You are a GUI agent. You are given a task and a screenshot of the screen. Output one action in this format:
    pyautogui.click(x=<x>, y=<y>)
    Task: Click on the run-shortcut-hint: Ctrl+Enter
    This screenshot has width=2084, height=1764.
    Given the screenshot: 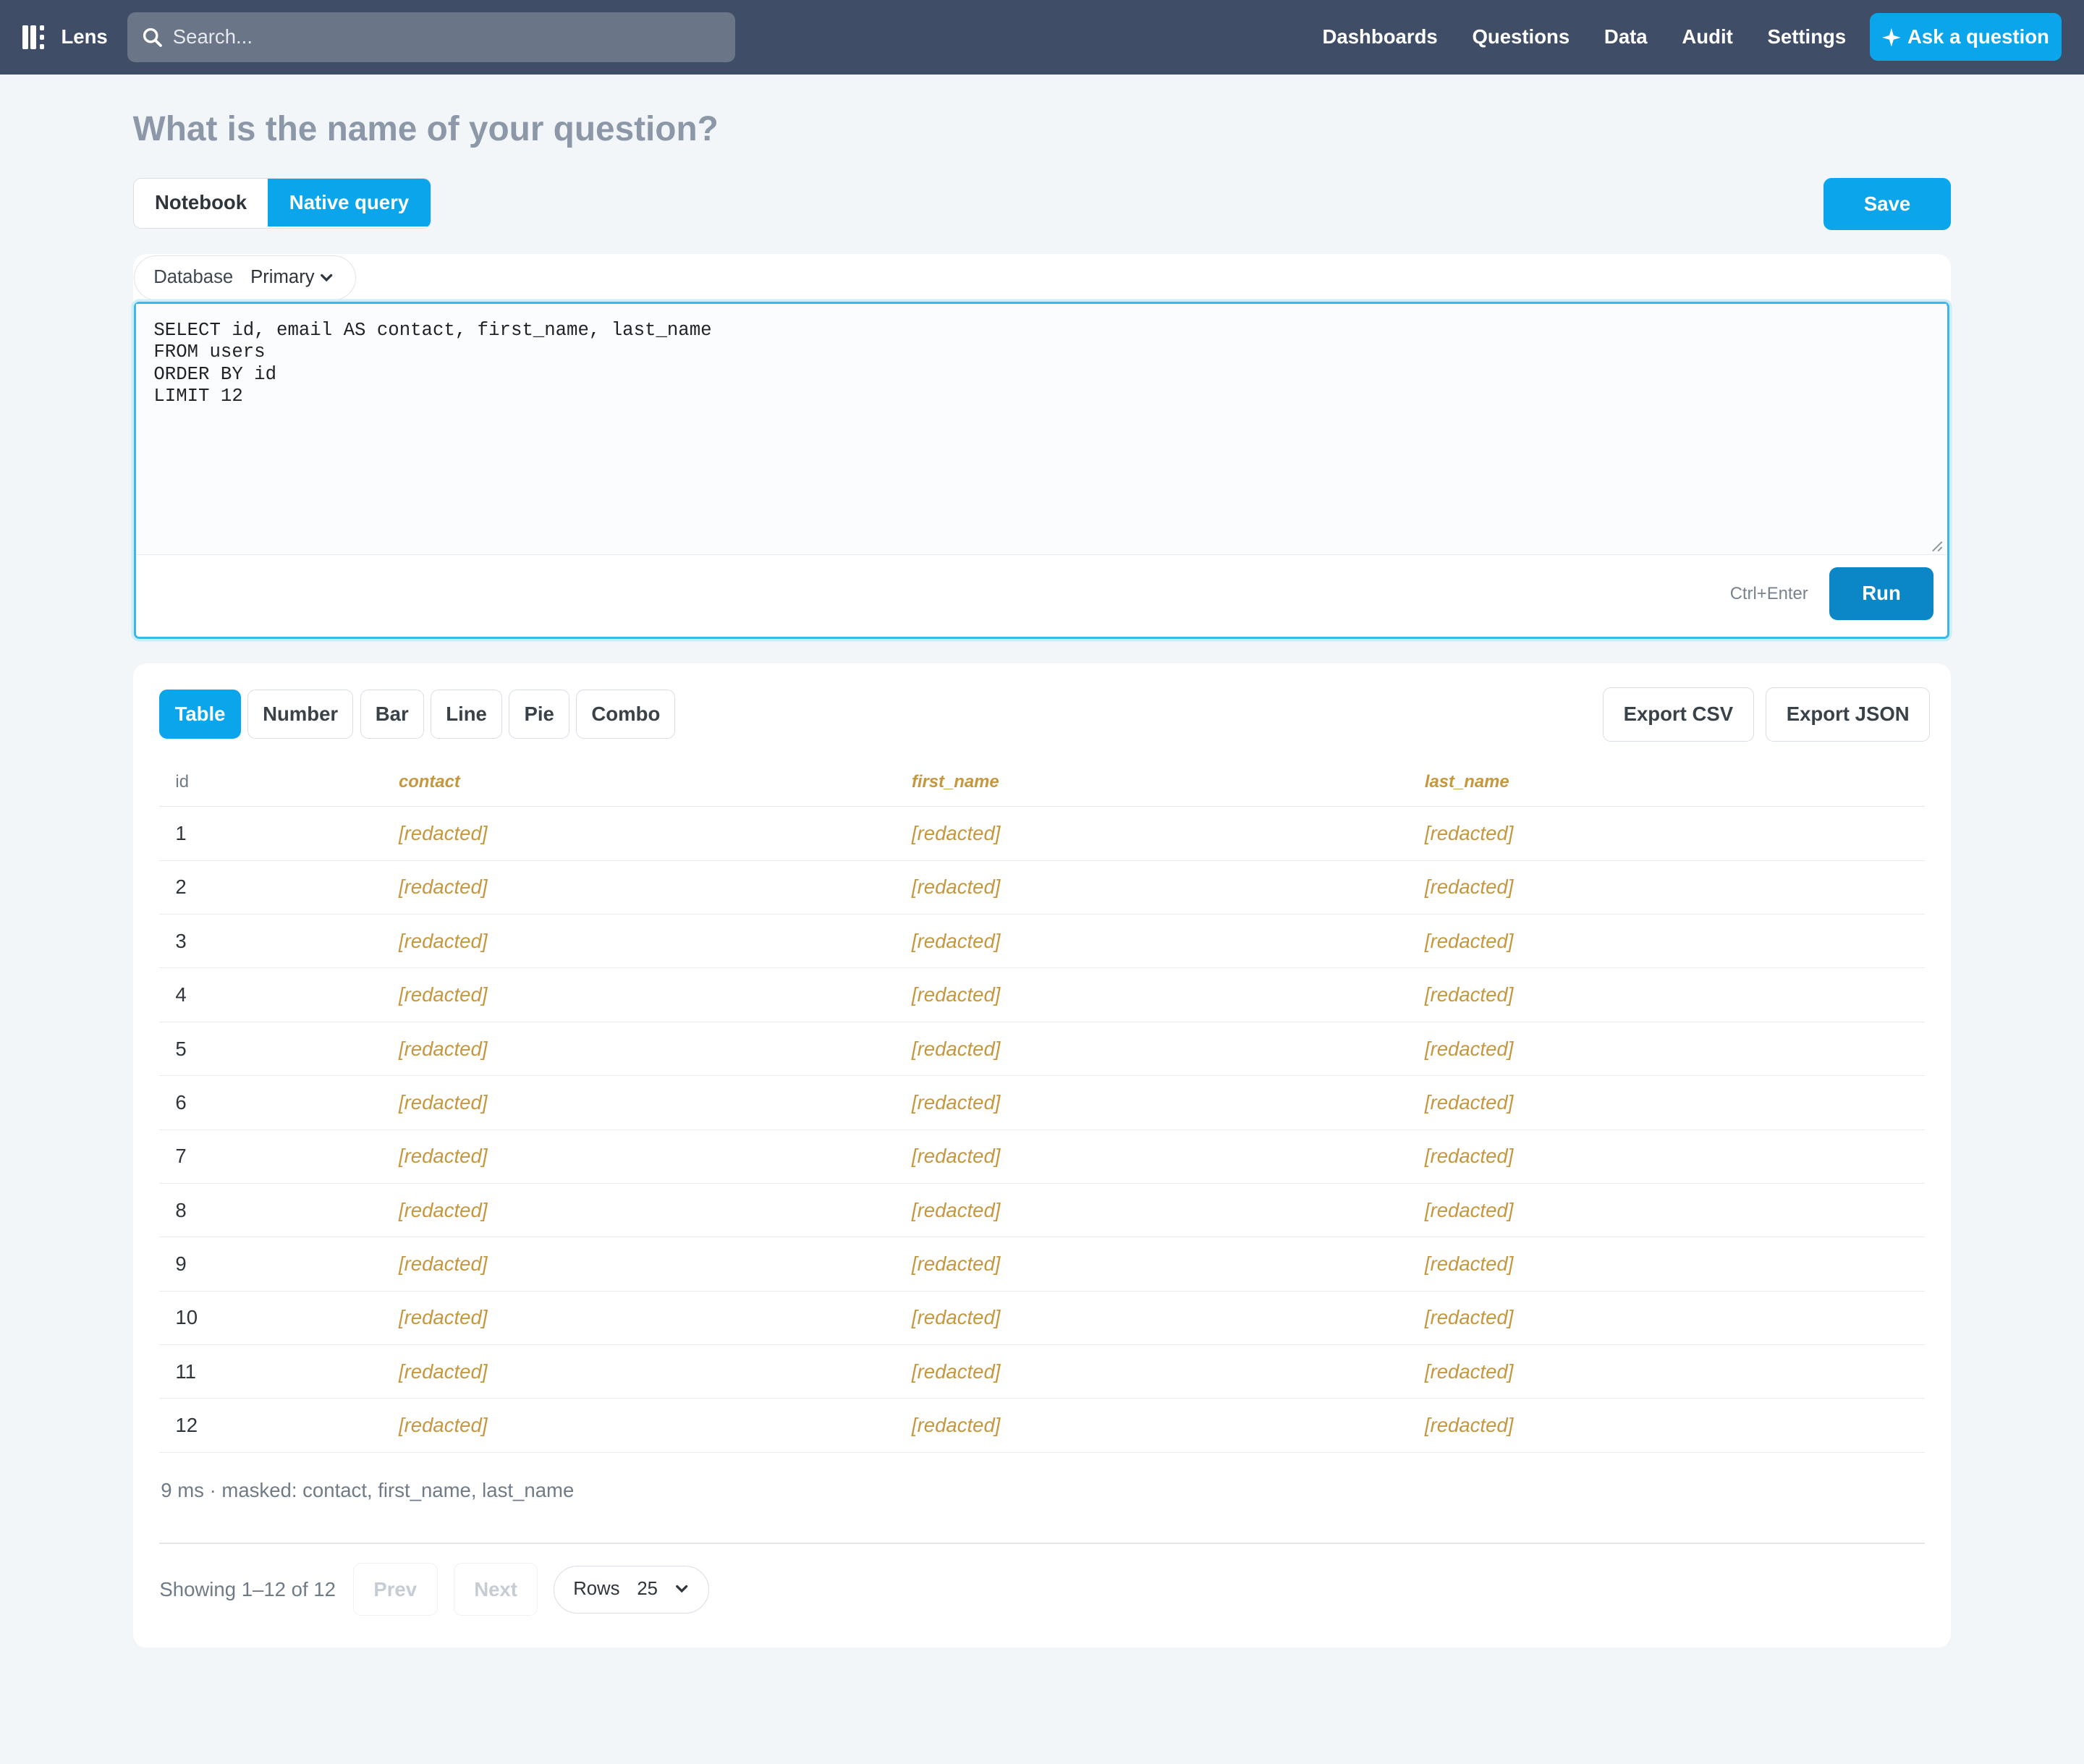 What is the action you would take?
    pyautogui.click(x=1768, y=594)
    